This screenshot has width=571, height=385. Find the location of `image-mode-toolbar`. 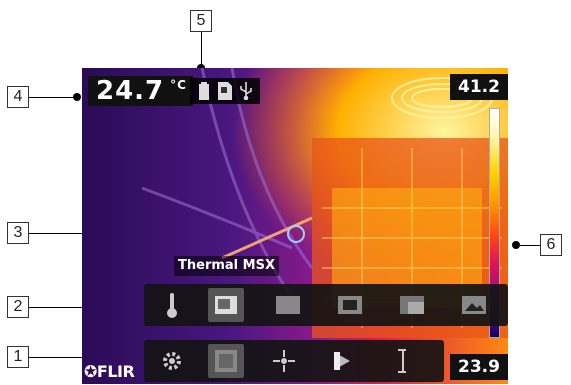

image-mode-toolbar is located at coordinates (326, 305).